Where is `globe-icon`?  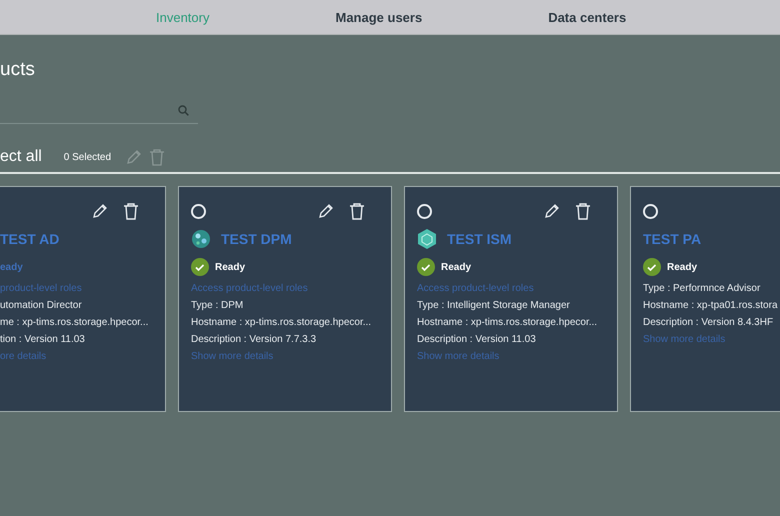 globe-icon is located at coordinates (201, 239).